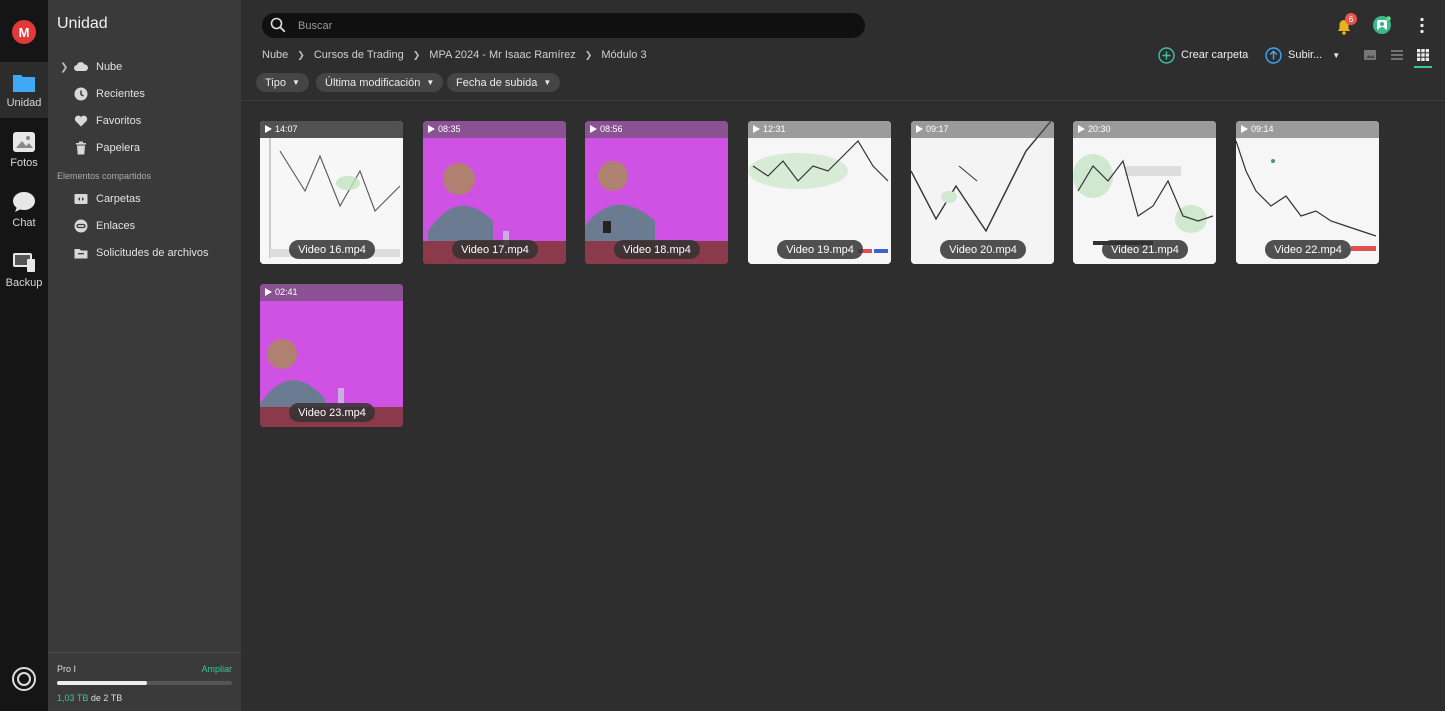 The image size is (1445, 711). I want to click on rail-item-label: Chat, so click(24, 223).